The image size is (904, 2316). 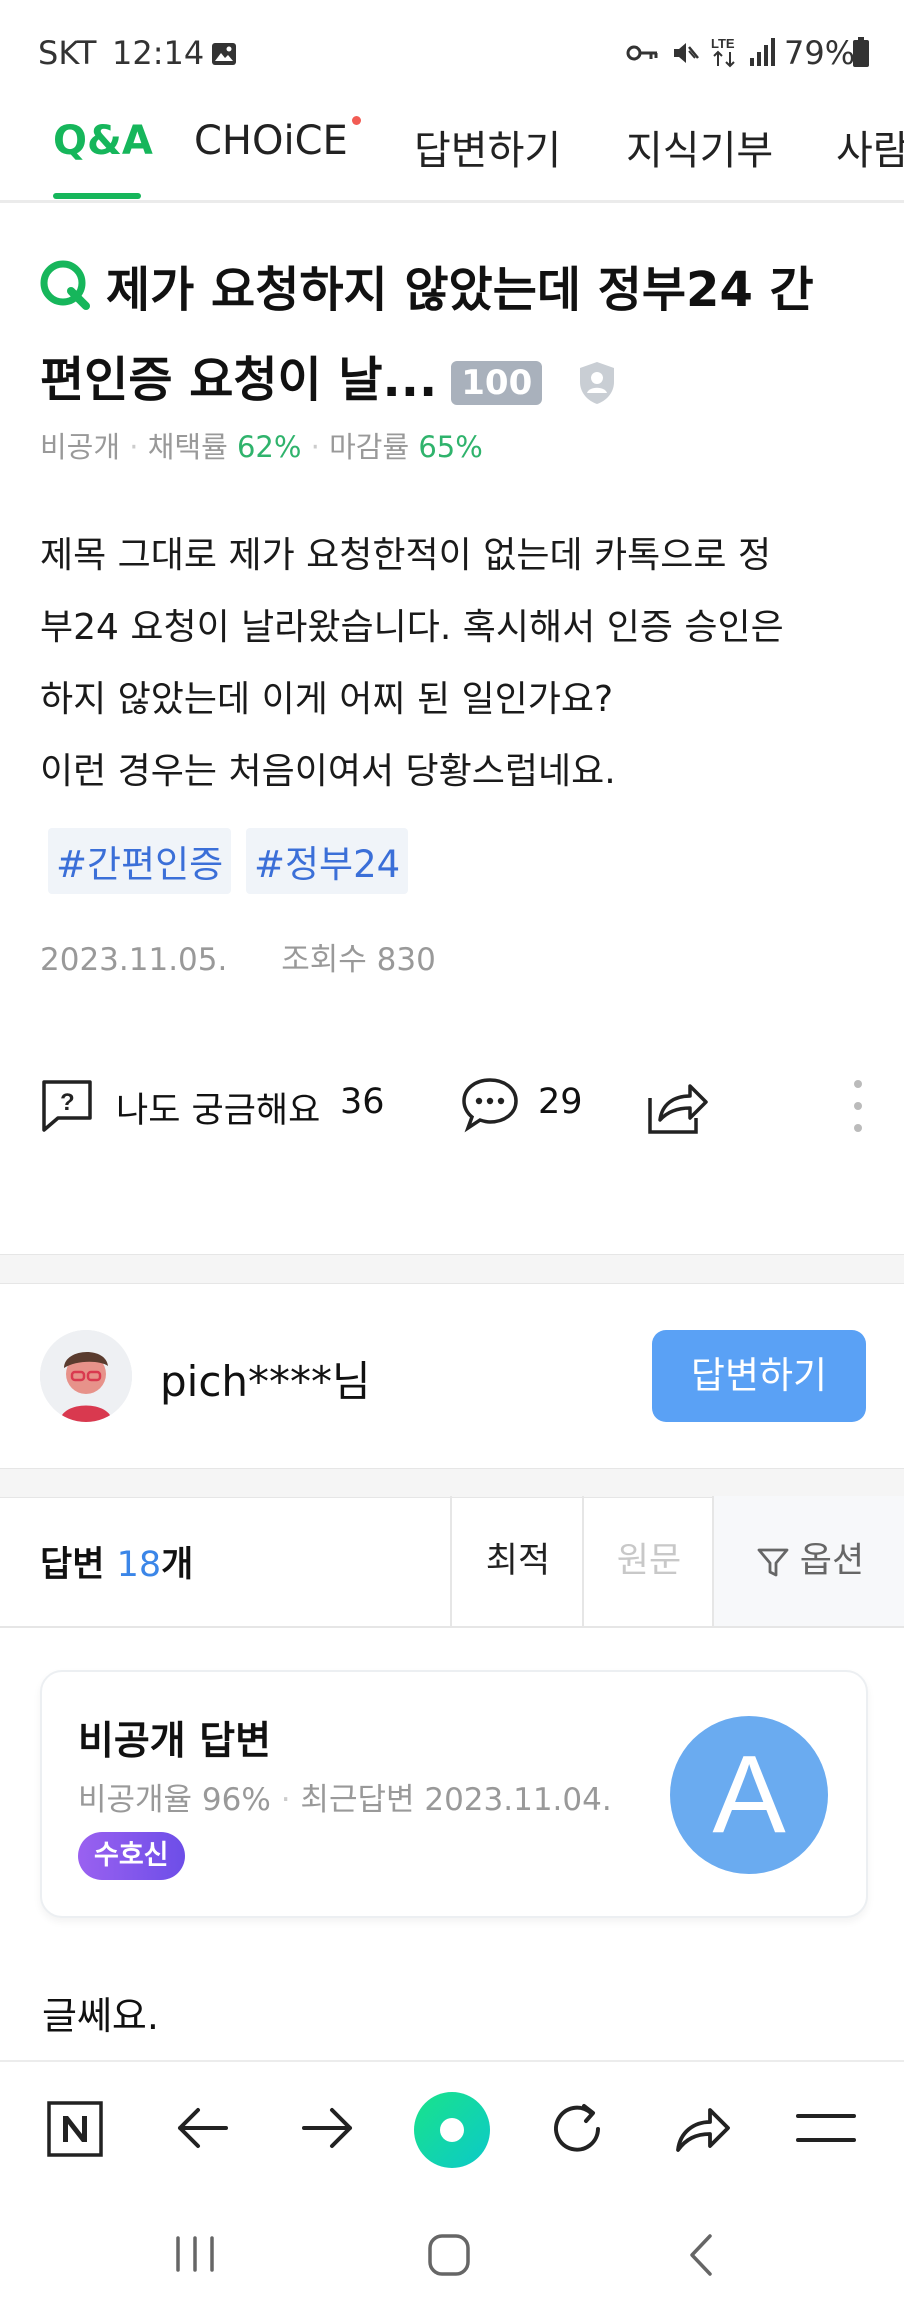 What do you see at coordinates (327, 699) in the screenshot?
I see `question-body-line: 하지 않았는데 이게 어찌 된 일인가요?` at bounding box center [327, 699].